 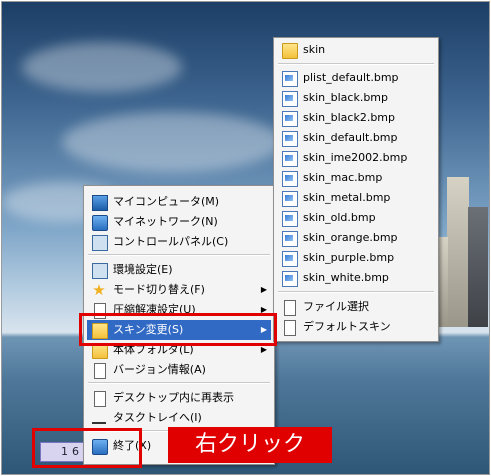 What do you see at coordinates (339, 217) in the screenshot?
I see `menu-item-label: skin_old.bmp` at bounding box center [339, 217].